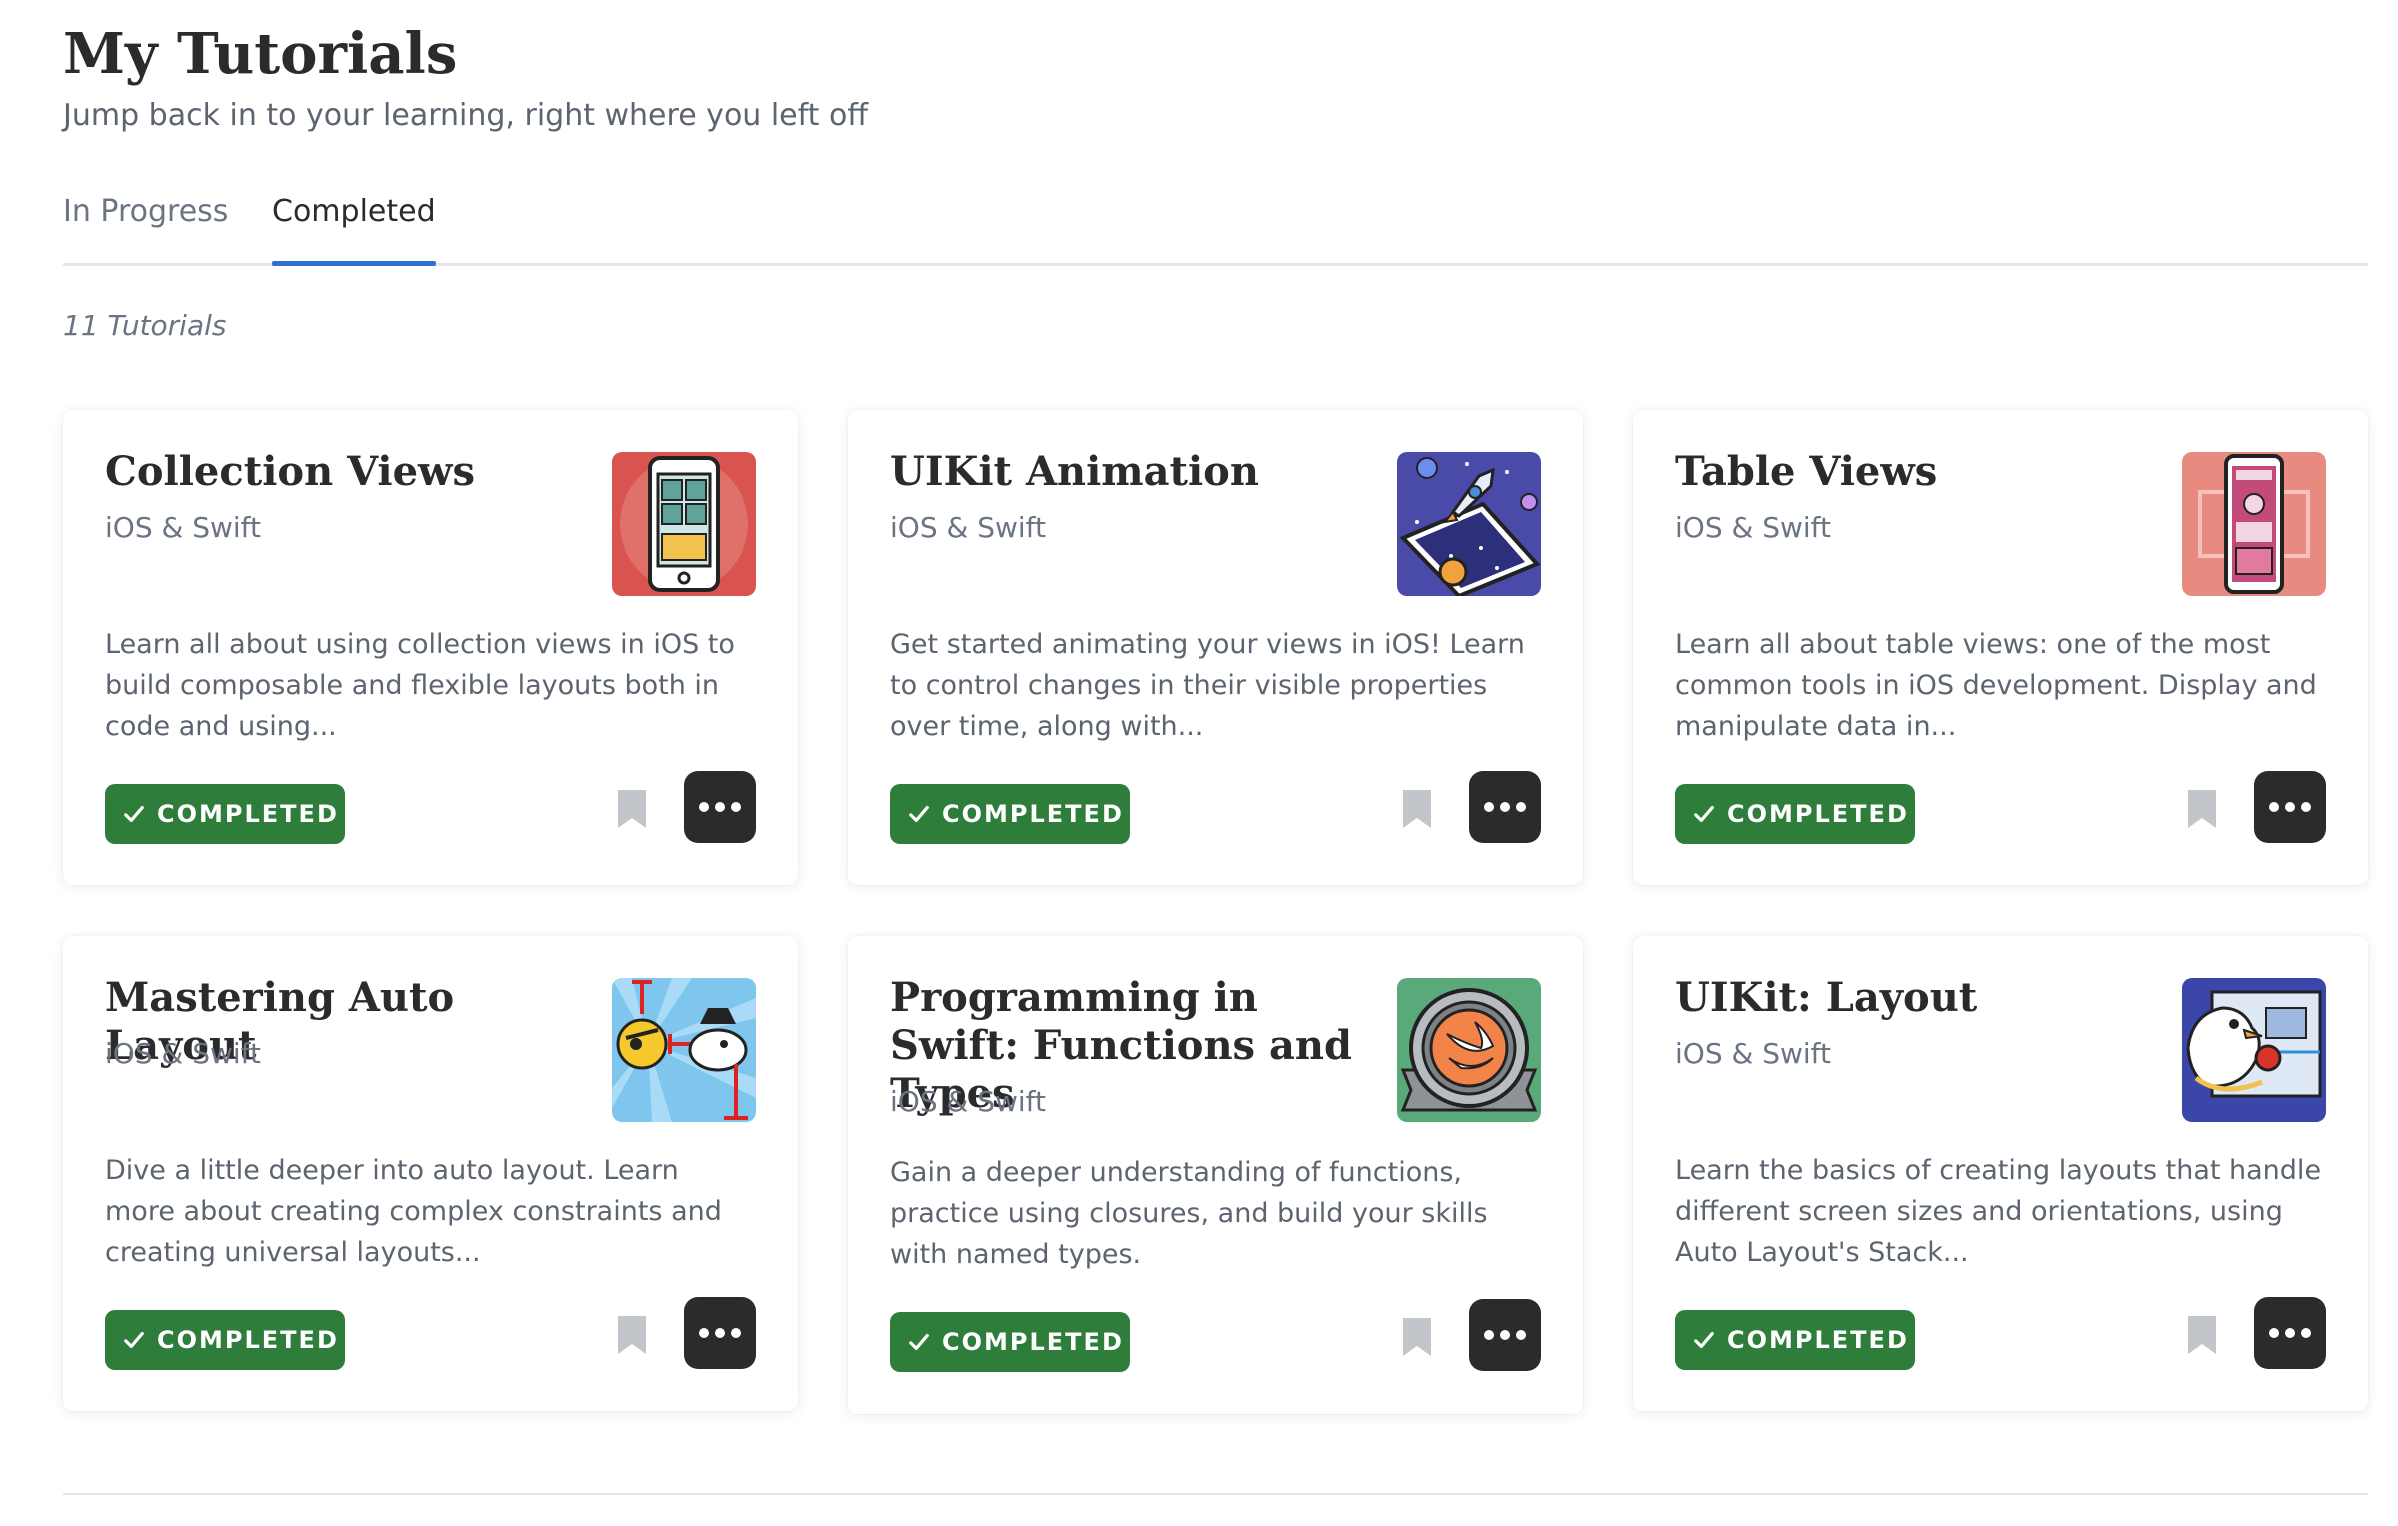  What do you see at coordinates (355, 472) in the screenshot?
I see `card-title: Collection Views` at bounding box center [355, 472].